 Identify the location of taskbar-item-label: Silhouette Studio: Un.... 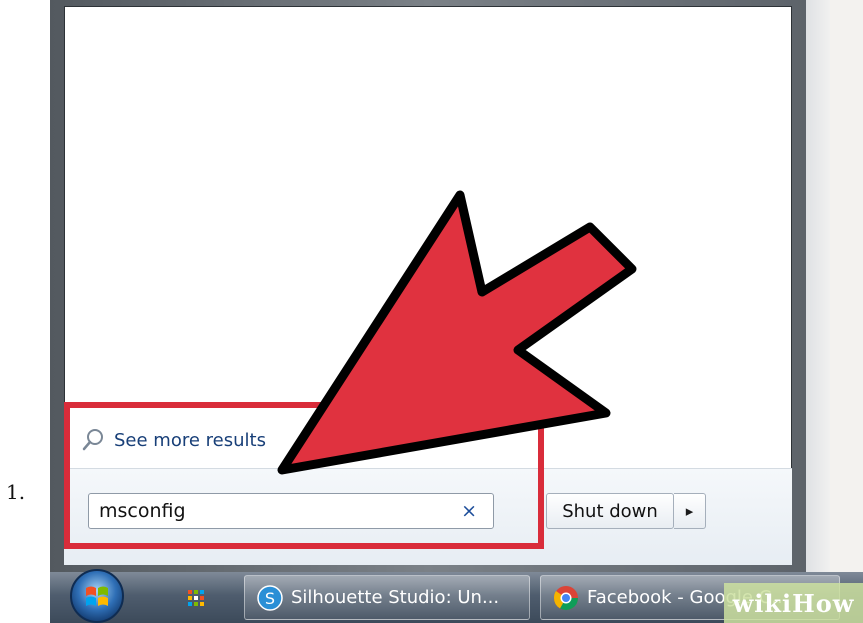
(395, 597).